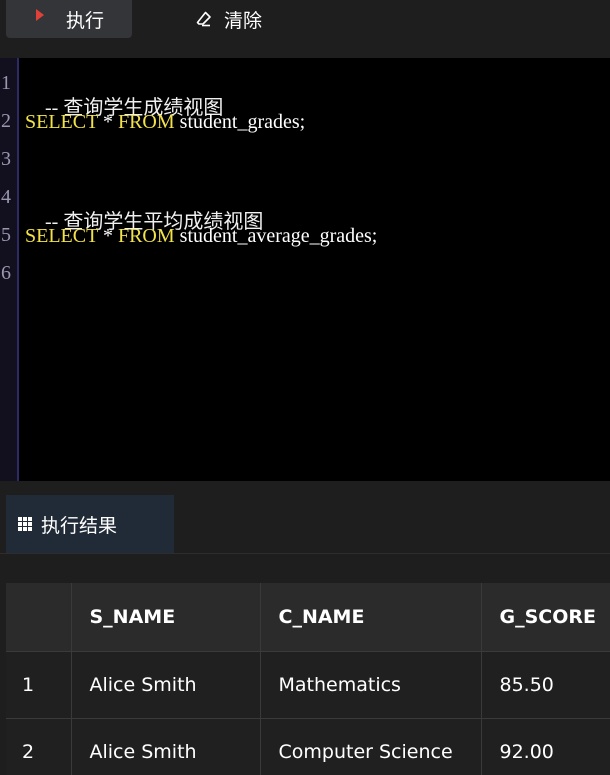  I want to click on line-number: 3, so click(6, 159).